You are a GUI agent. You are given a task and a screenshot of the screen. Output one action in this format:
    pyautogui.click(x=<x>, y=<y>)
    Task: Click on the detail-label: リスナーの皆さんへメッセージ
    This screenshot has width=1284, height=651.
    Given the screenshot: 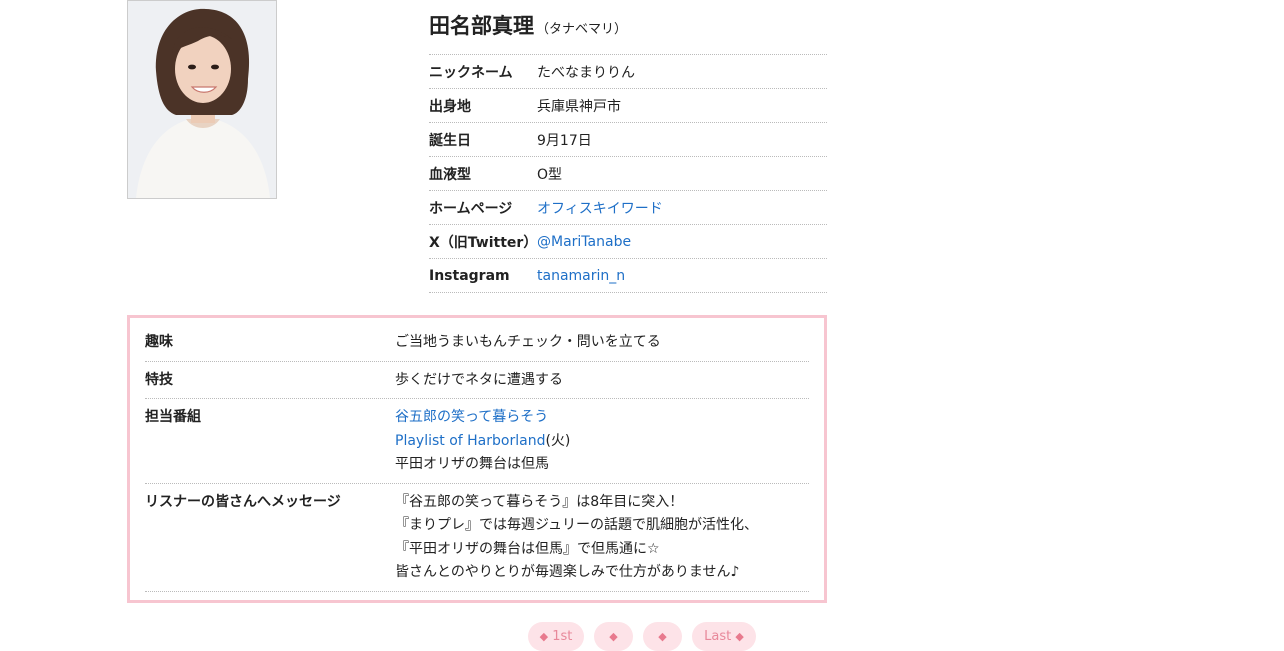 What is the action you would take?
    pyautogui.click(x=243, y=501)
    